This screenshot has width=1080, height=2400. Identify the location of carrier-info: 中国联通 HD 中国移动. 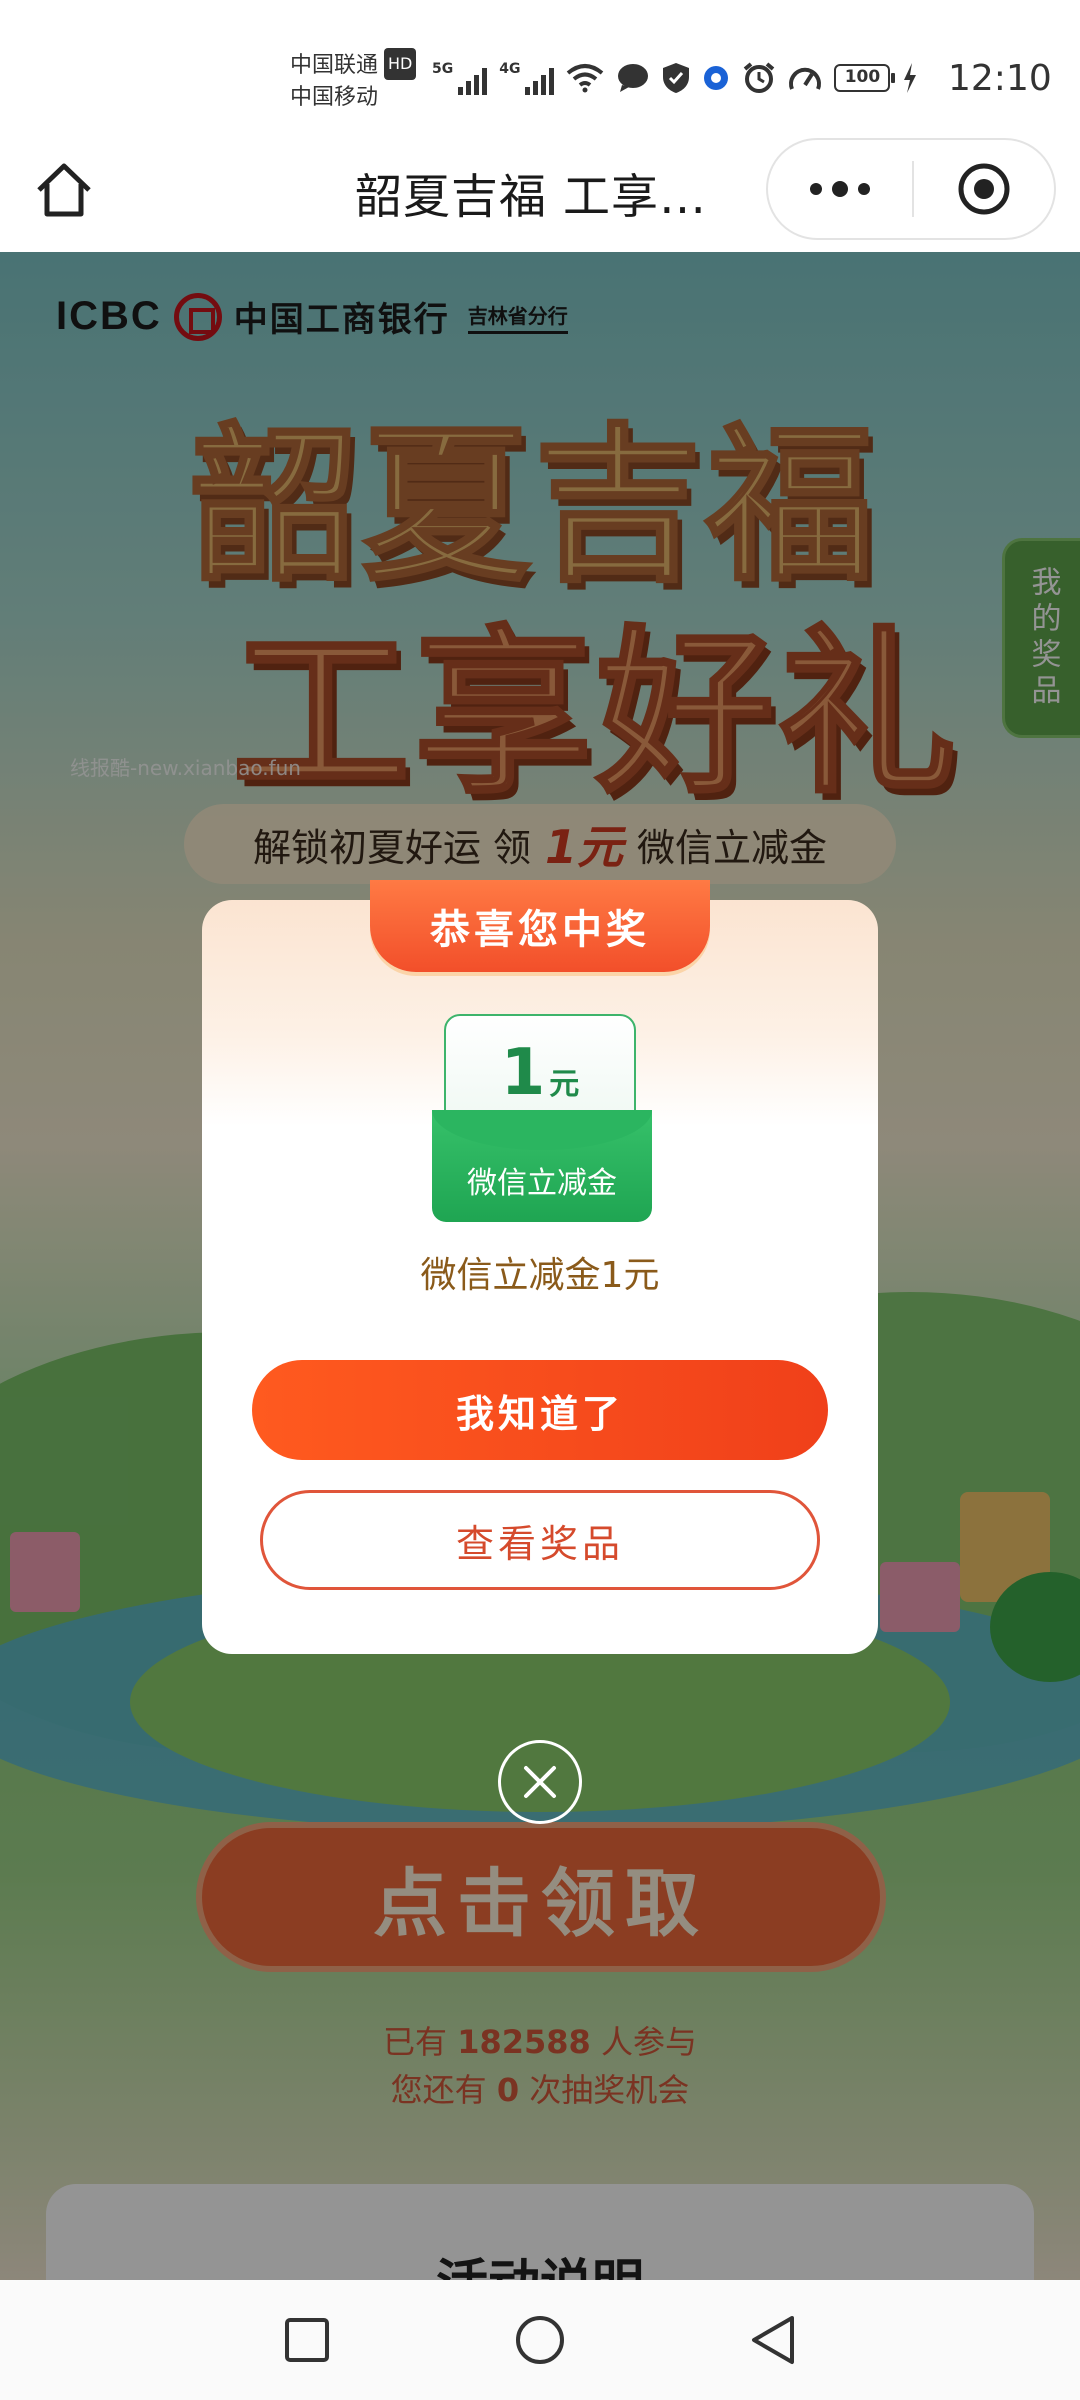
(353, 81).